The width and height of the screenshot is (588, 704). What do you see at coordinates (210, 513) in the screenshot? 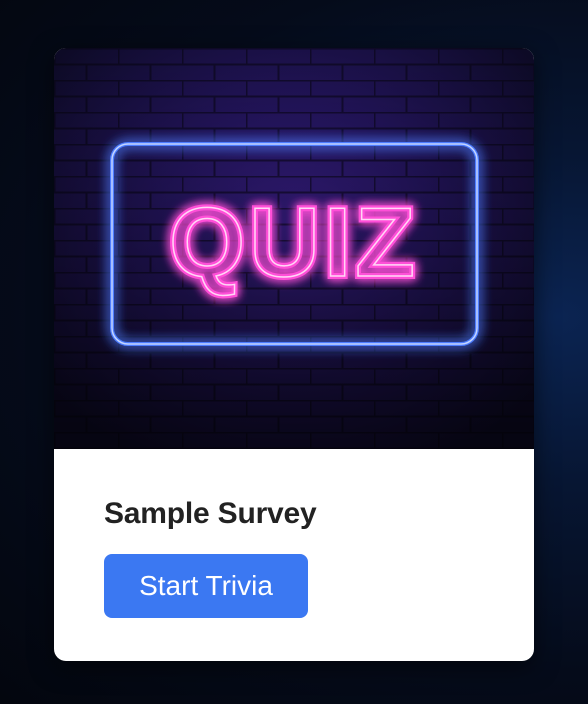
I see `card-title: Sample Survey` at bounding box center [210, 513].